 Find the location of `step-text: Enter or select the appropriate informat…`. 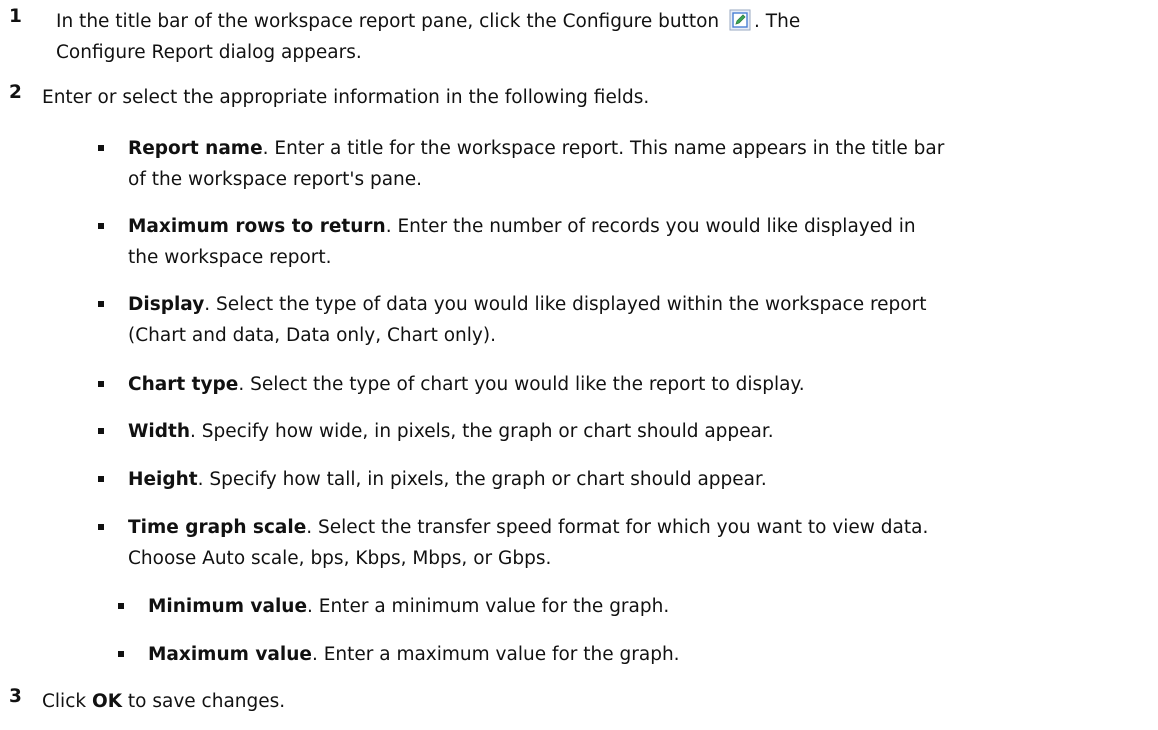

step-text: Enter or select the appropriate informat… is located at coordinates (346, 97).